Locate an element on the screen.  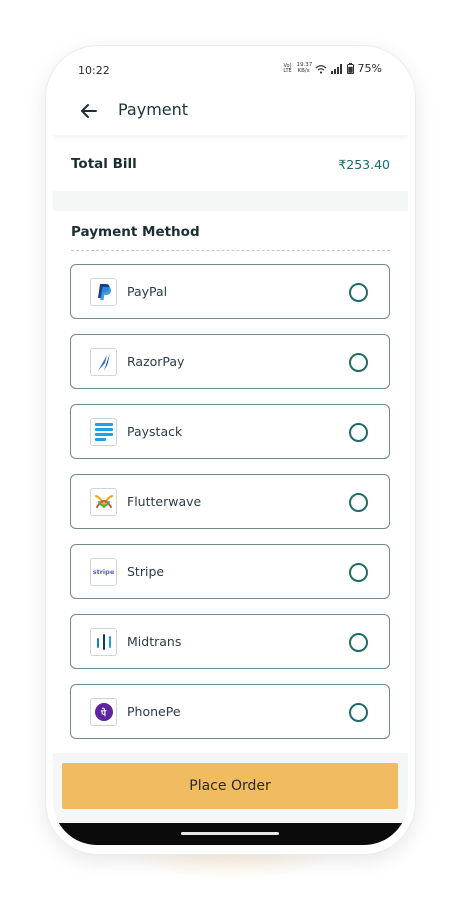
payment-option-flutterwave: Flutterwave is located at coordinates (230, 501).